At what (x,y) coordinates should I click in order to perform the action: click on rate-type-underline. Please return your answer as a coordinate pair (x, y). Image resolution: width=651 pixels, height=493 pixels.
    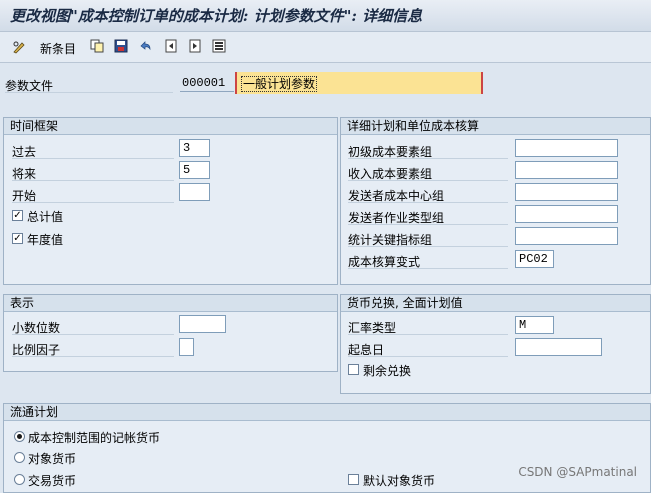
    Looking at the image, I should click on (428, 334).